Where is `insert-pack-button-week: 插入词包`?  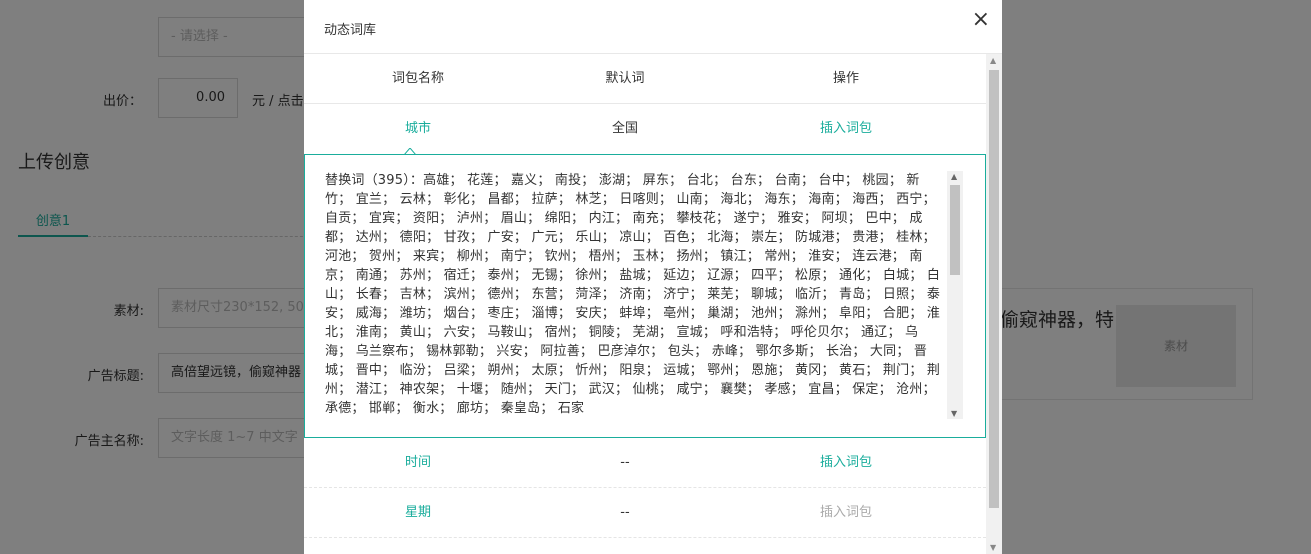 insert-pack-button-week: 插入词包 is located at coordinates (846, 513).